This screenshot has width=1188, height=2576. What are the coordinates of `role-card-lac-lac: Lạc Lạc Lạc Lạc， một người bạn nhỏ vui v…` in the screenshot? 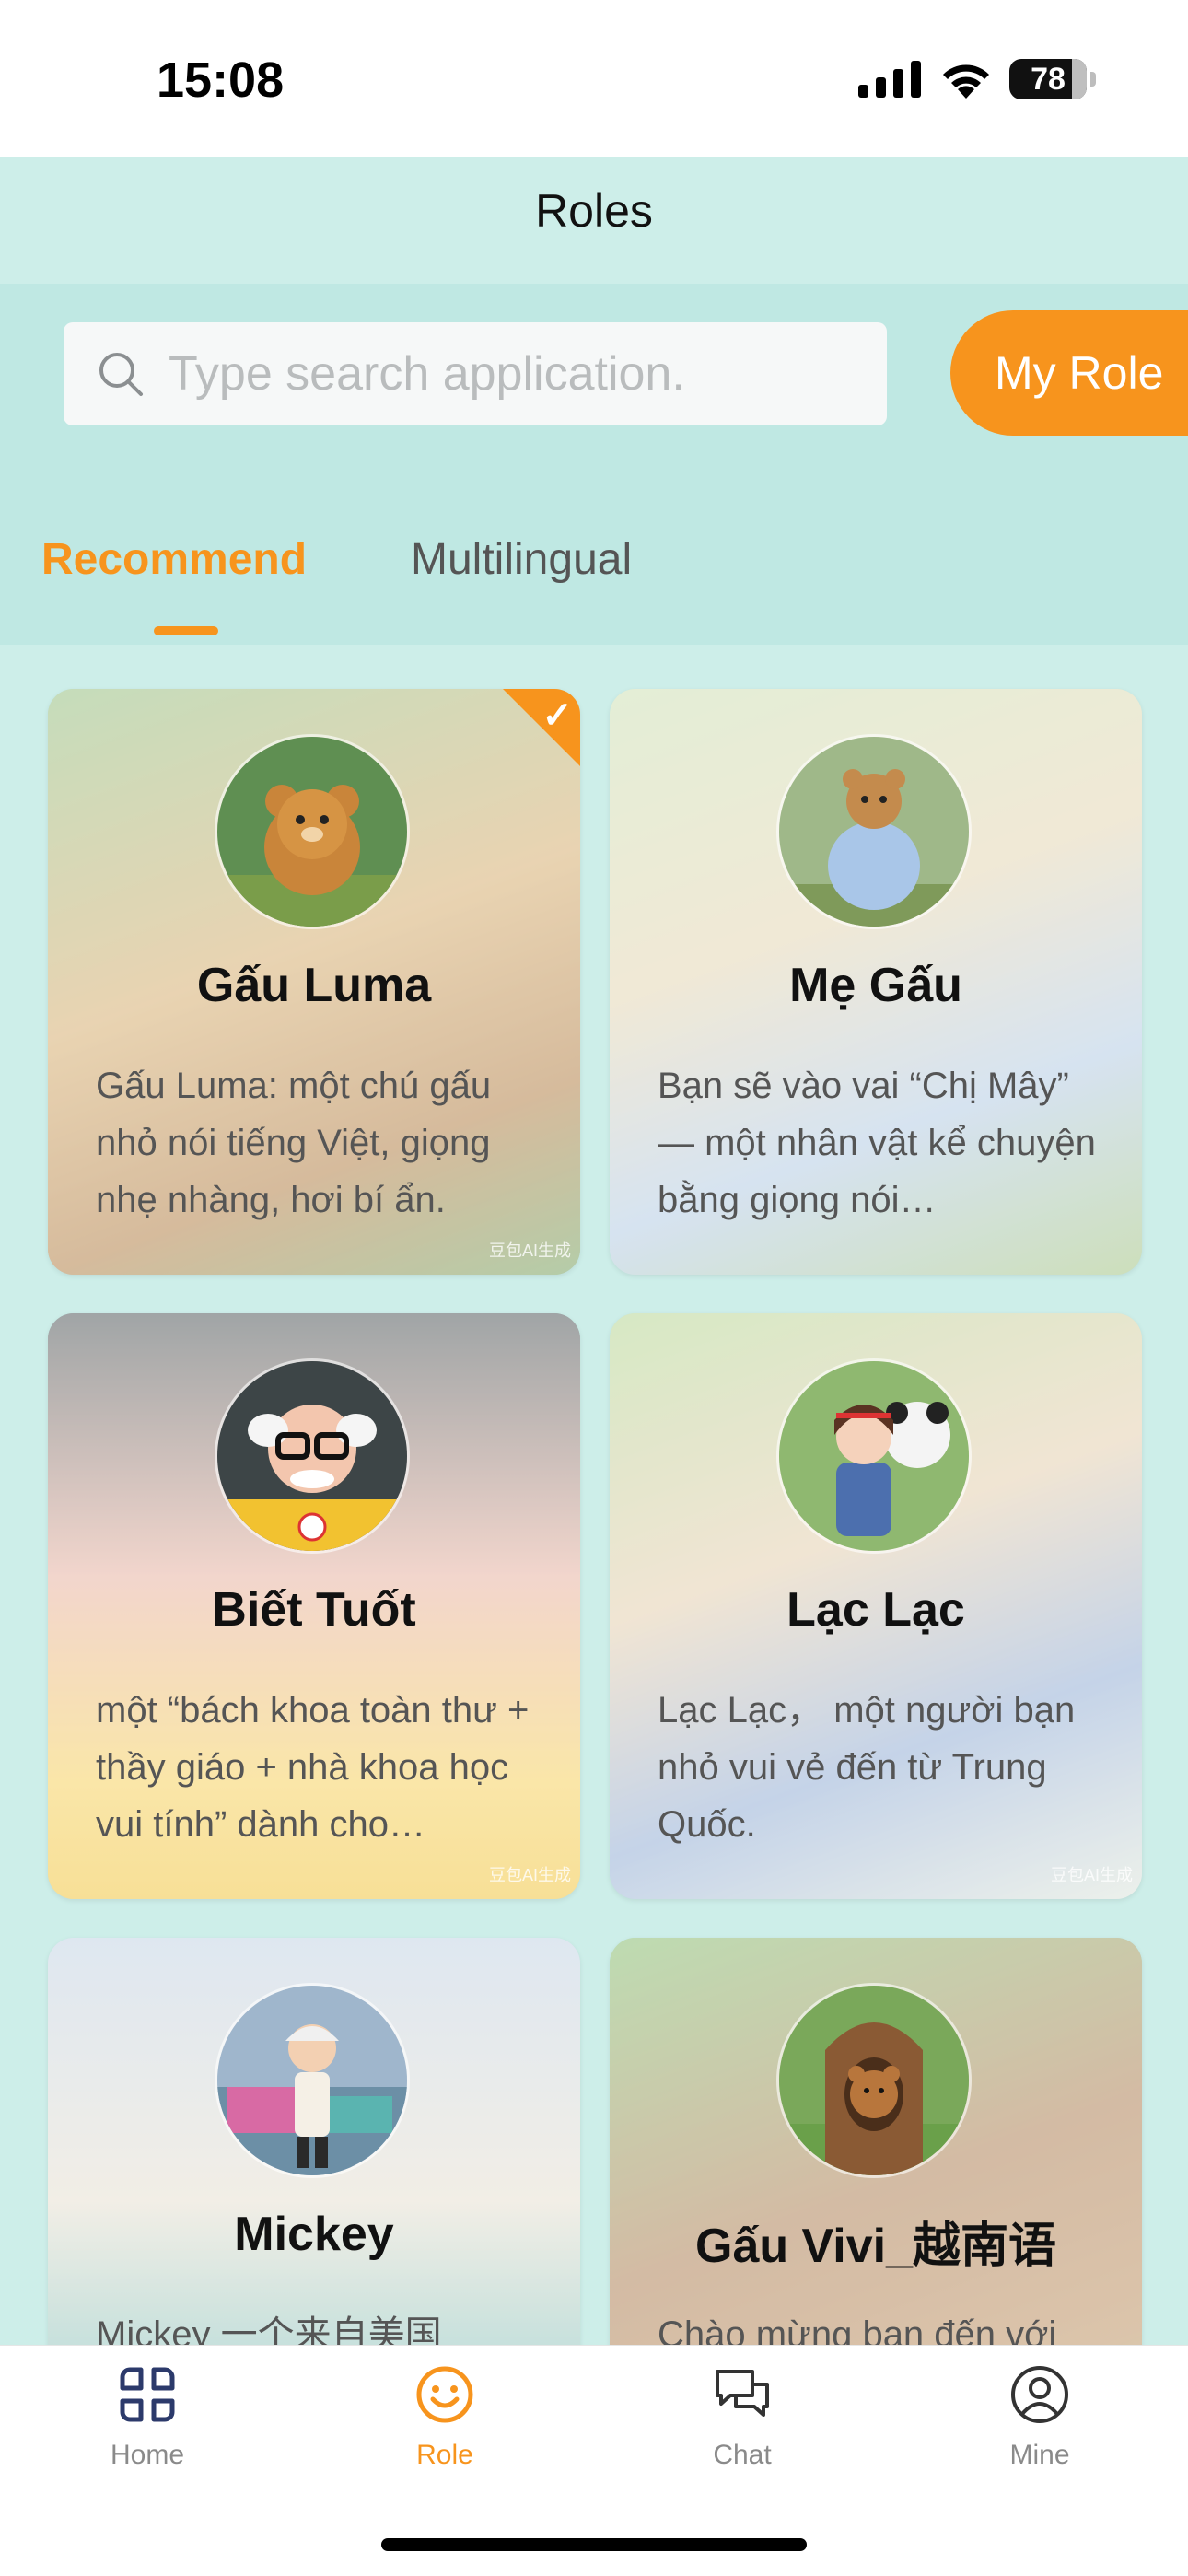 It's located at (876, 1606).